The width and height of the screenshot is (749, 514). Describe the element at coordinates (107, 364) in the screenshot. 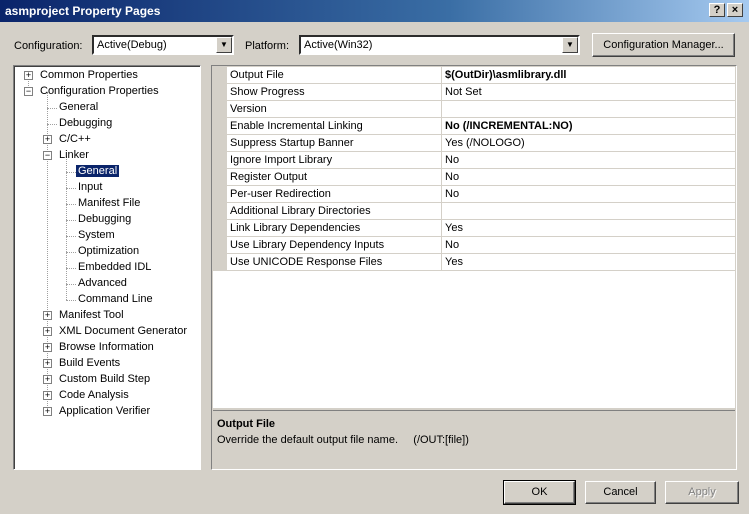

I see `tree-item: + Build Events` at that location.